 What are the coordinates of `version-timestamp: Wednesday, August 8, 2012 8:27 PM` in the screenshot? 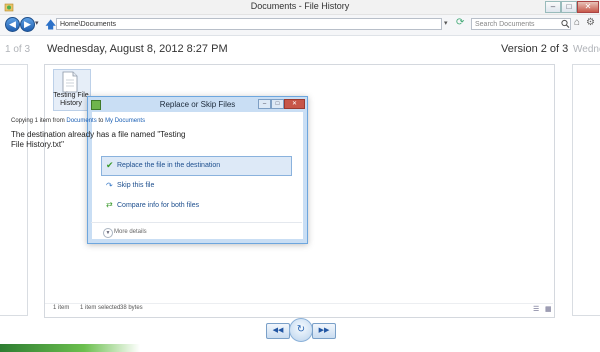 It's located at (137, 49).